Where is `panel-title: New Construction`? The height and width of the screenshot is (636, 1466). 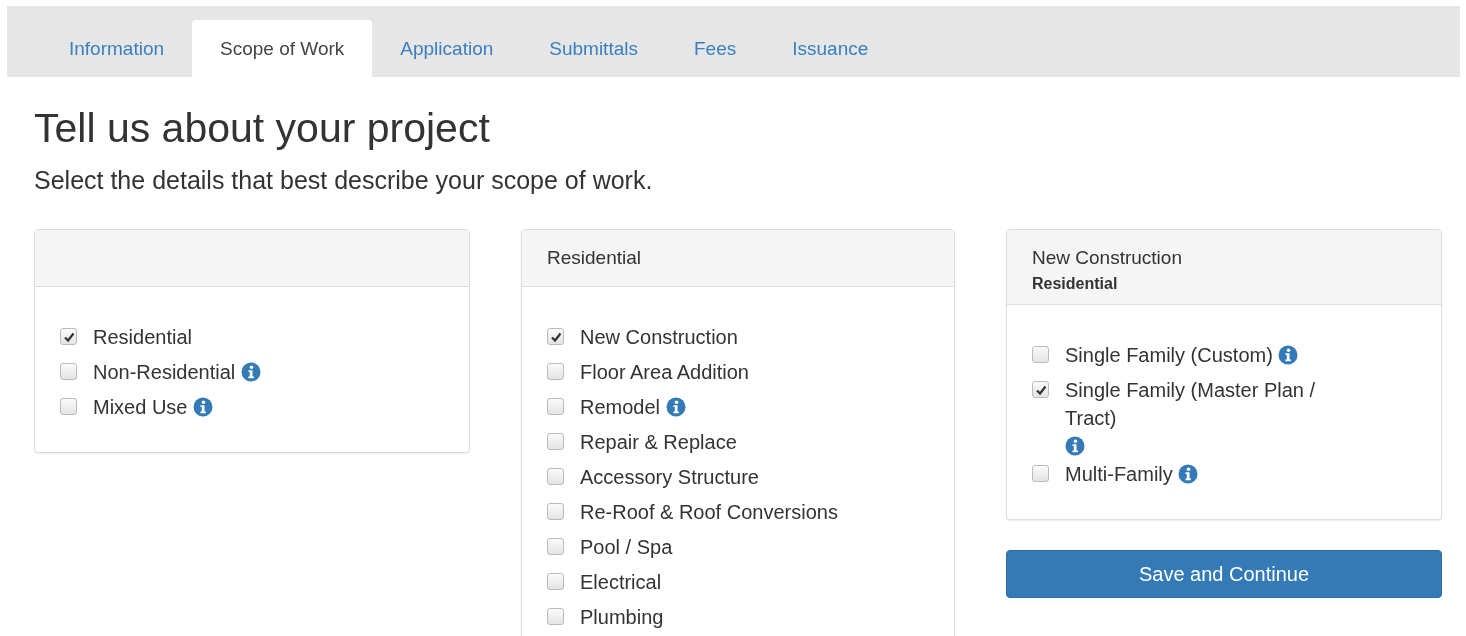
panel-title: New Construction is located at coordinates (1107, 258).